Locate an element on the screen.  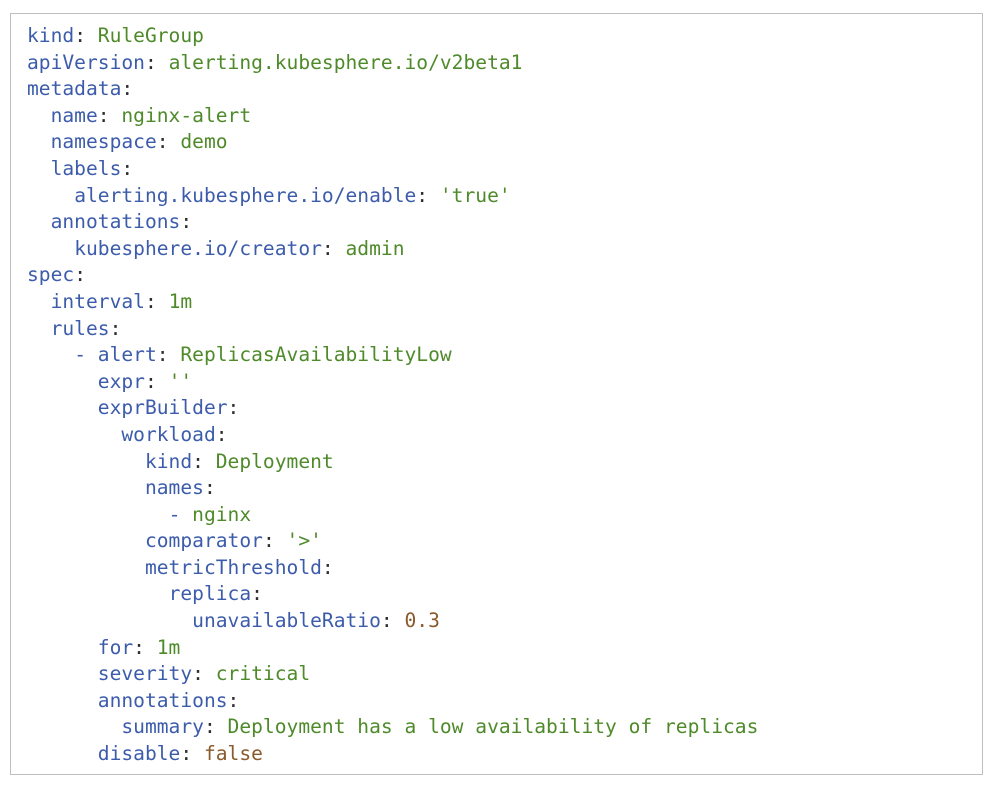
yaml-key: disable is located at coordinates (139, 754).